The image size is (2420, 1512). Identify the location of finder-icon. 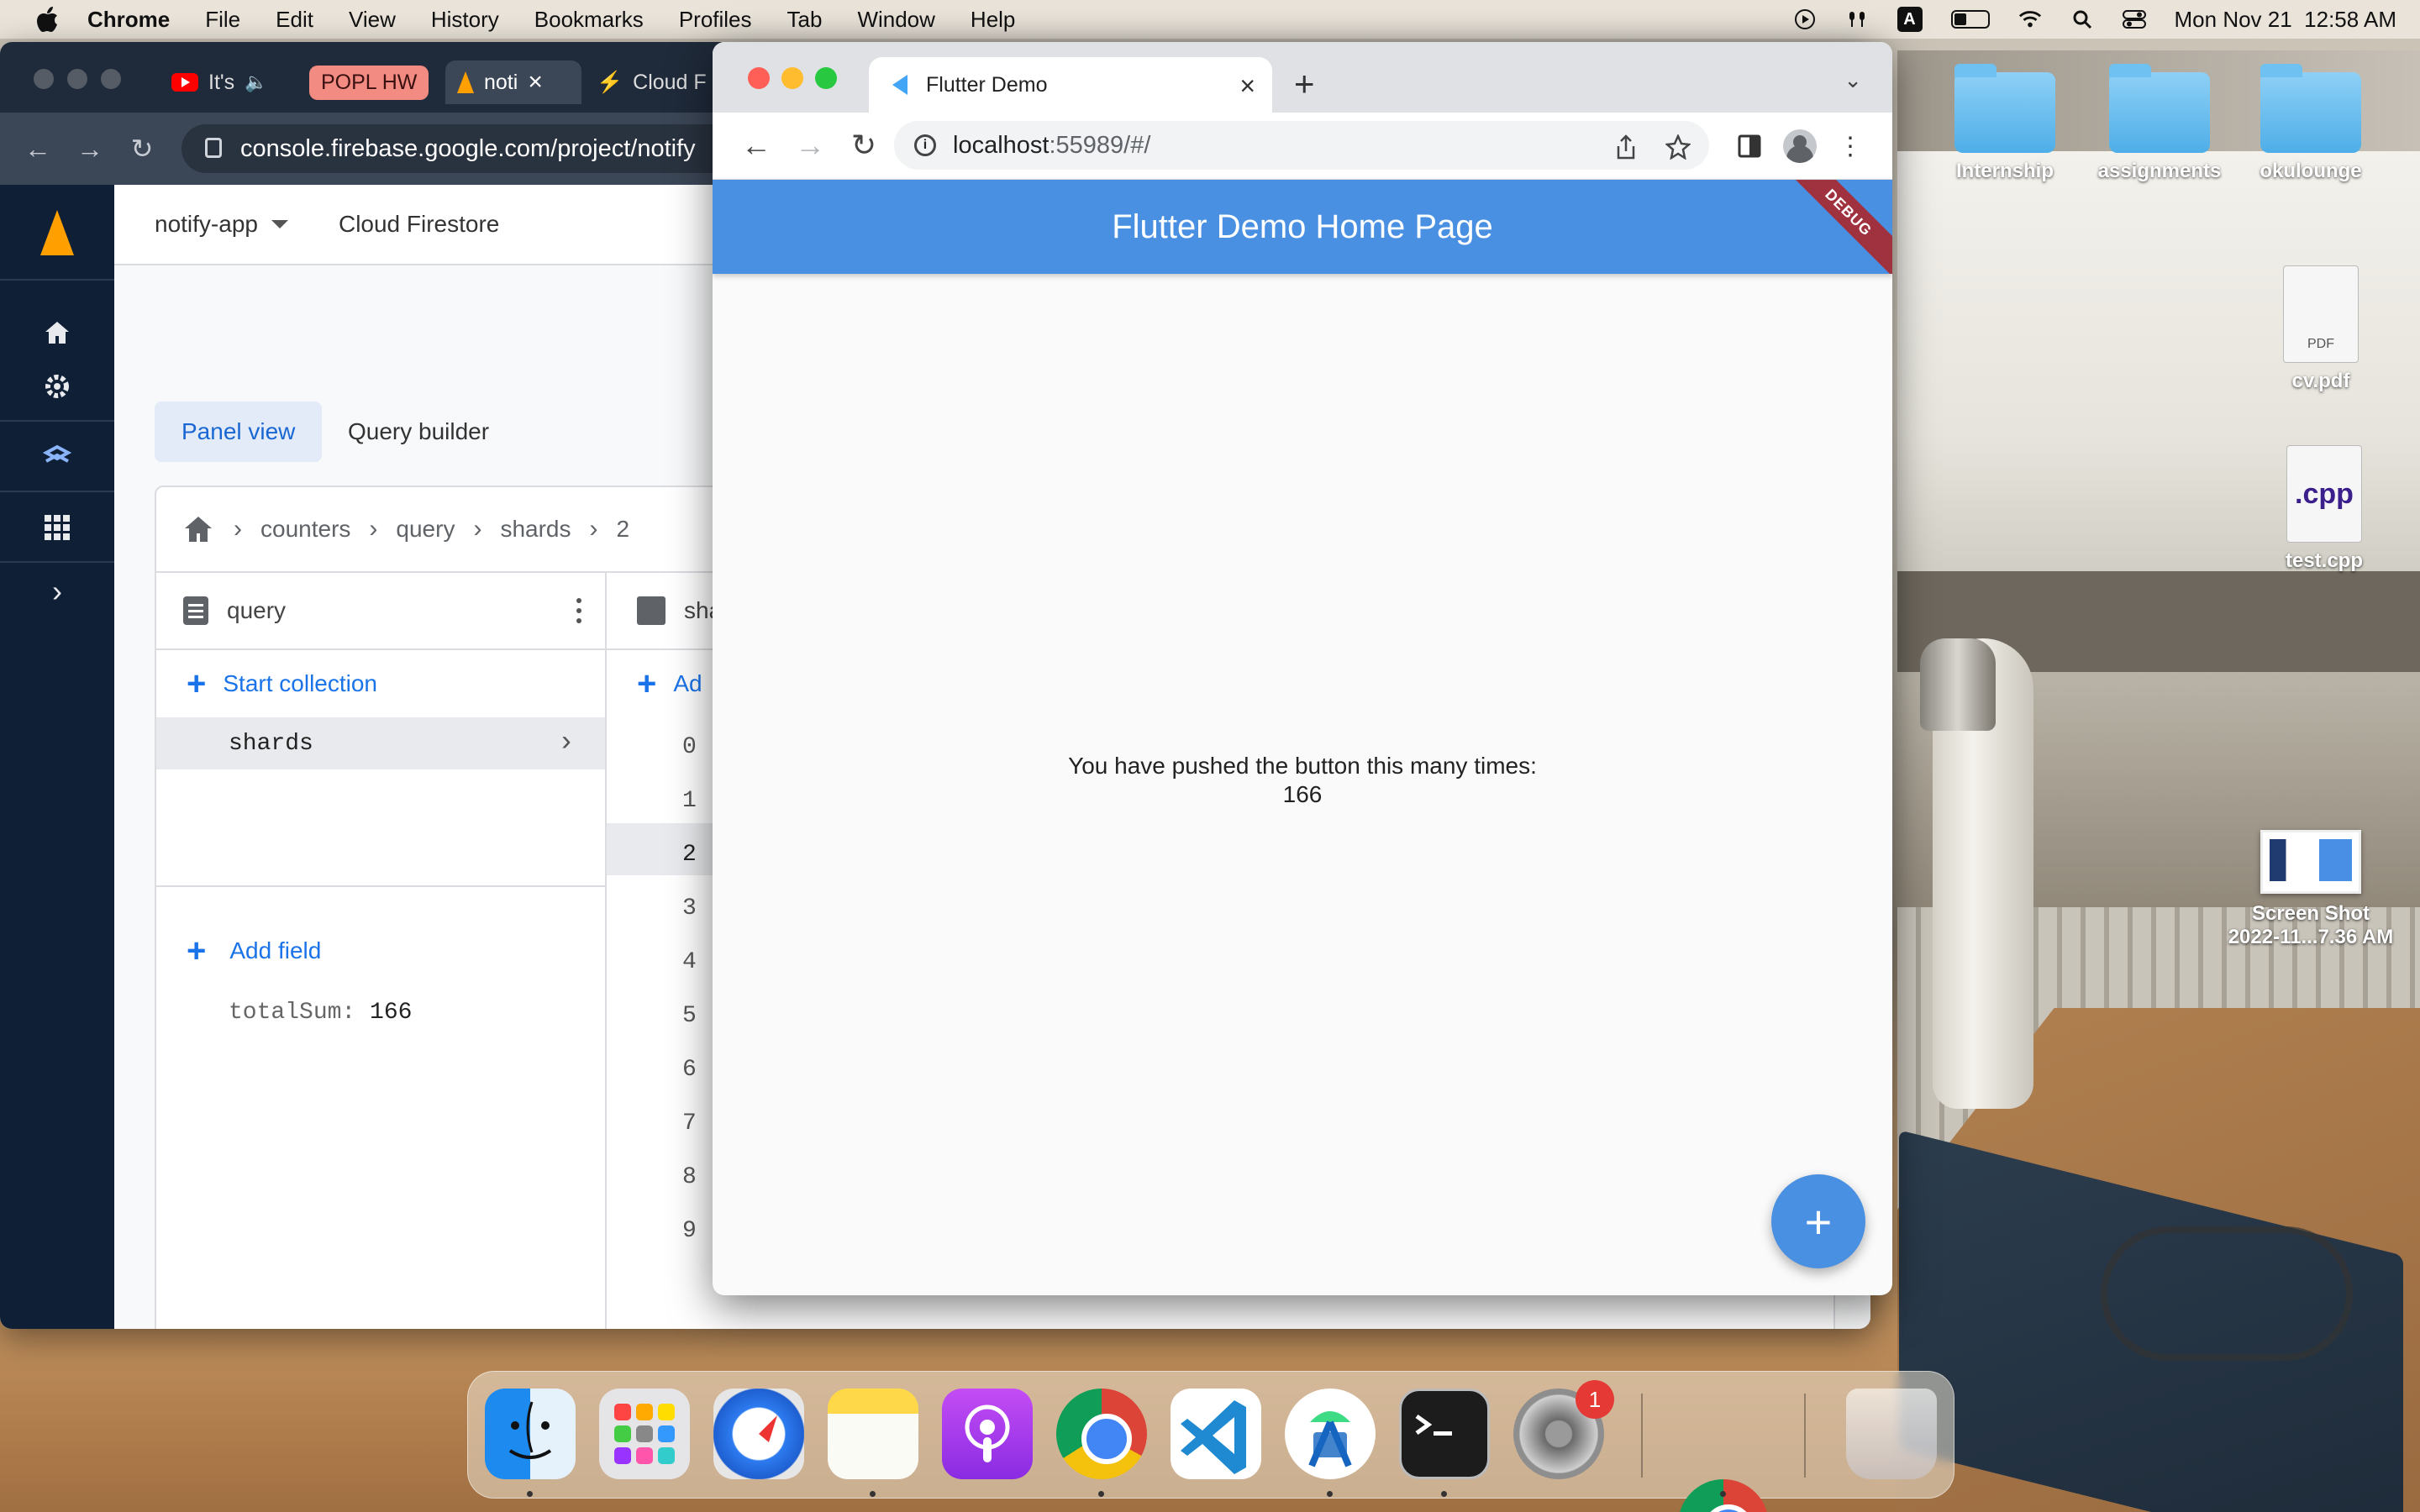
(530, 1434).